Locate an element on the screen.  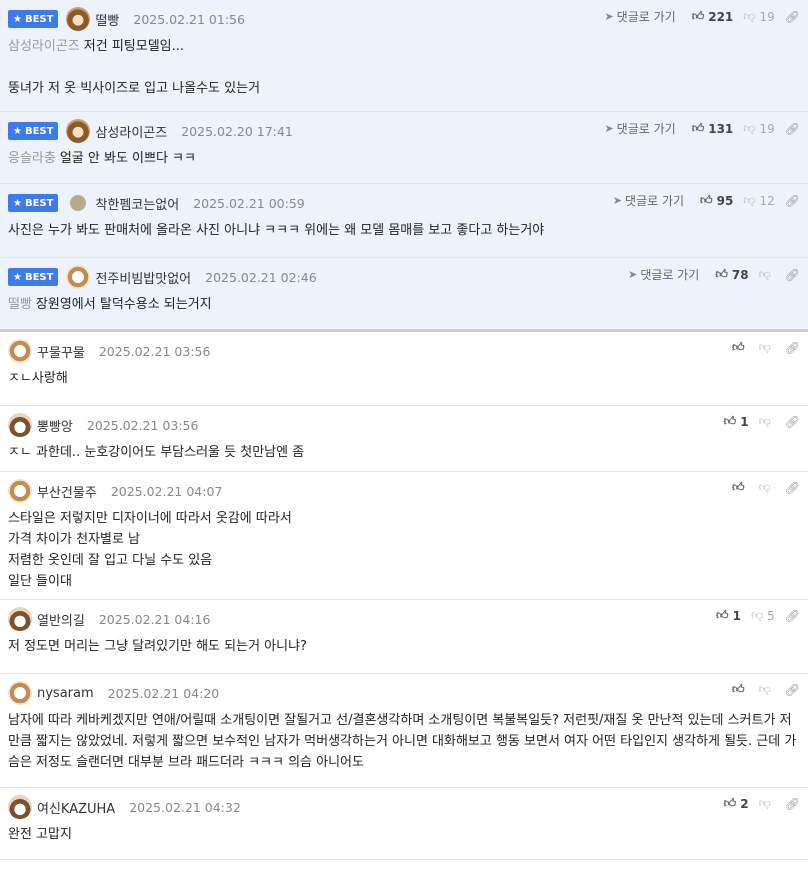
timestamp: 2025.02.21 00:59 is located at coordinates (249, 203).